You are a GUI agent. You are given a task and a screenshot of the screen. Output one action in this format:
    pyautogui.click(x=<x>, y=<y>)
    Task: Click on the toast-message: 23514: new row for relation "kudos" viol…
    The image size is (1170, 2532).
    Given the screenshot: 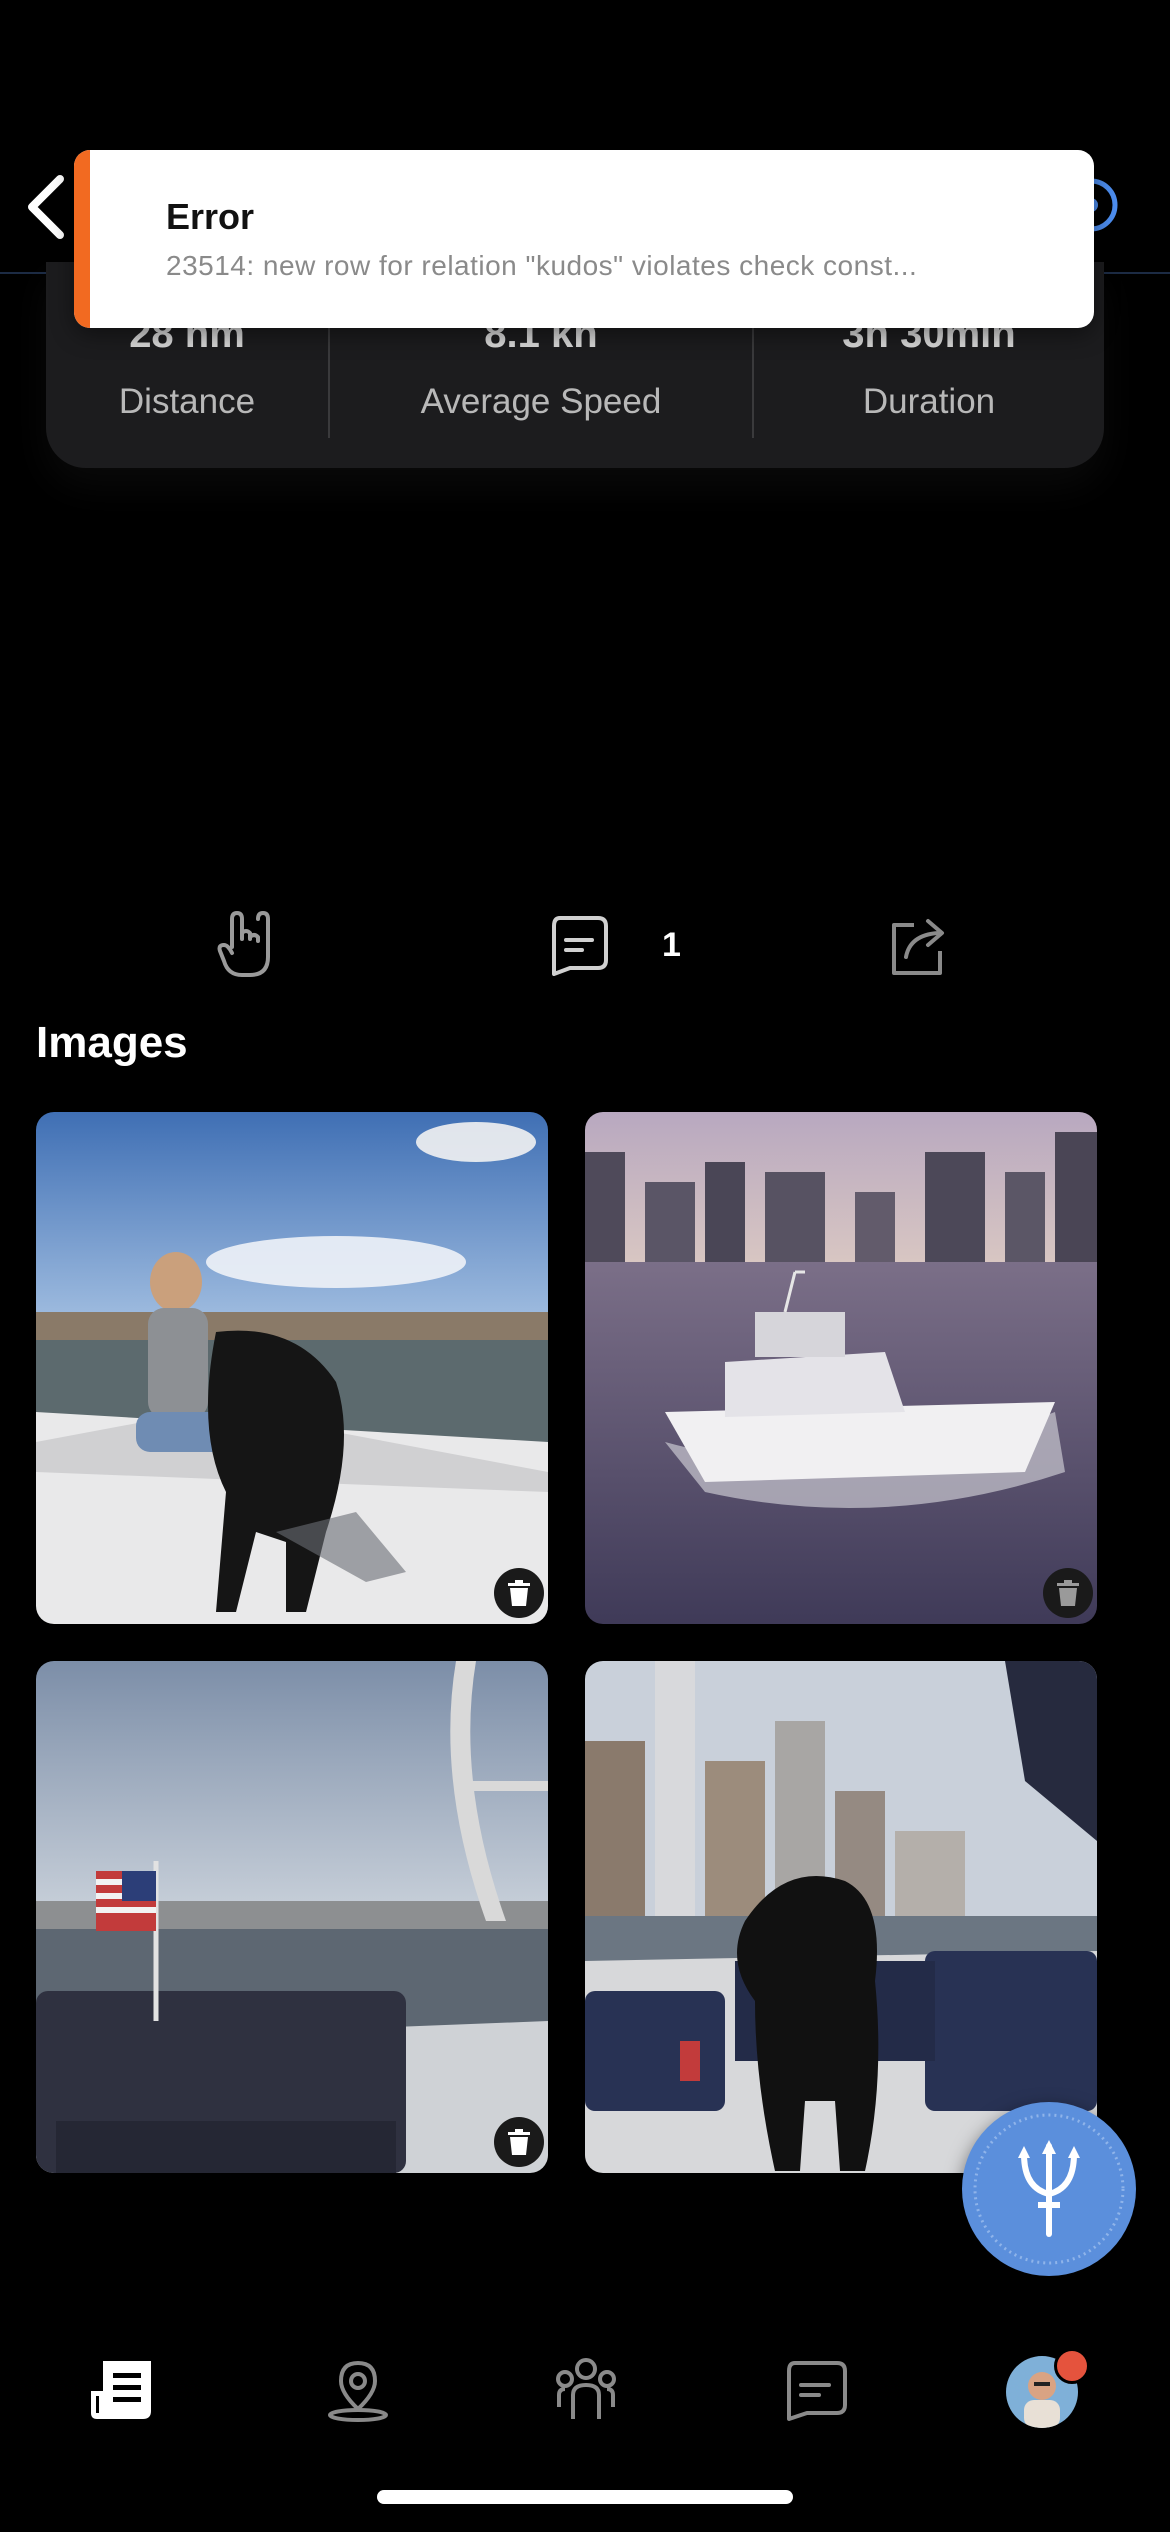 What is the action you would take?
    pyautogui.click(x=542, y=265)
    